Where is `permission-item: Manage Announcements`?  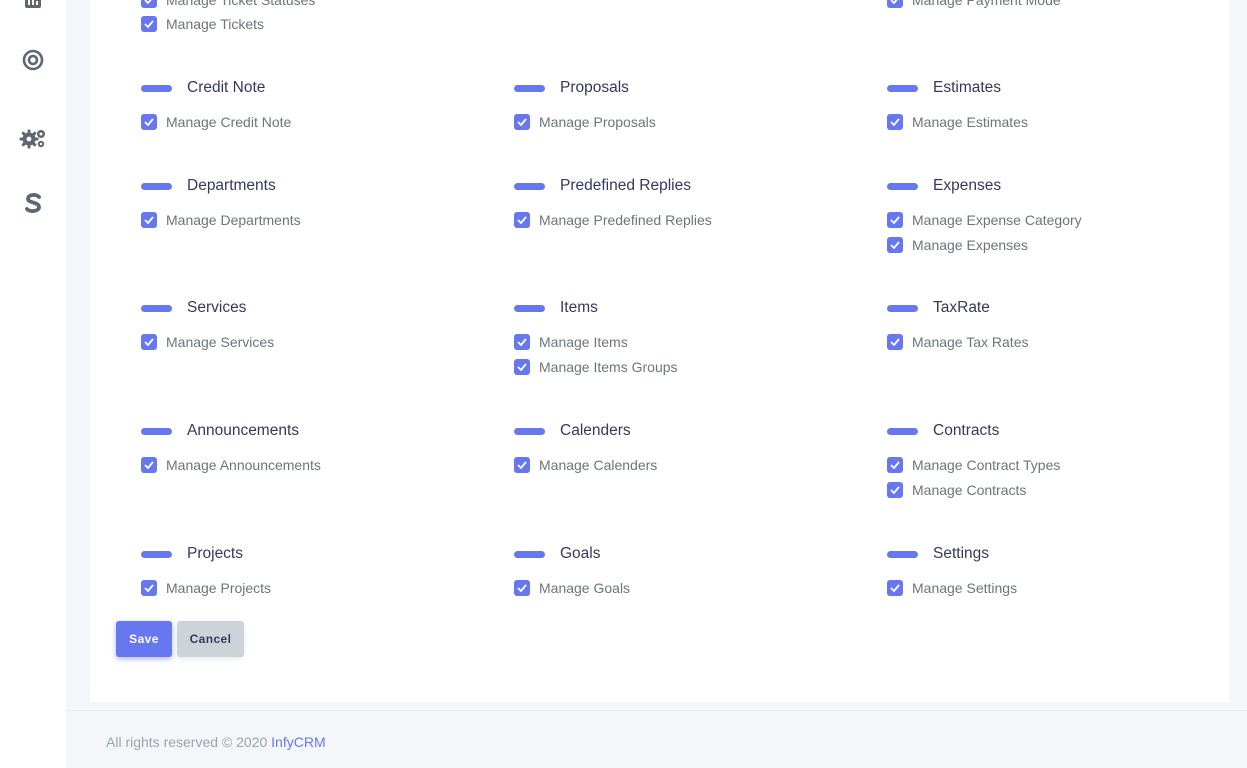
permission-item: Manage Announcements is located at coordinates (231, 465).